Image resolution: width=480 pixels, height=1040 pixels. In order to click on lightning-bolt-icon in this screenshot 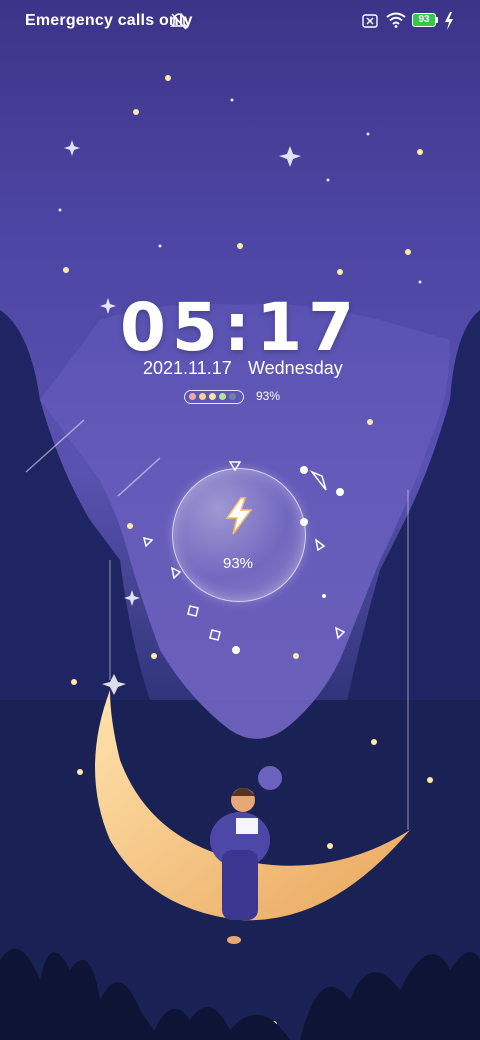, I will do `click(239, 516)`.